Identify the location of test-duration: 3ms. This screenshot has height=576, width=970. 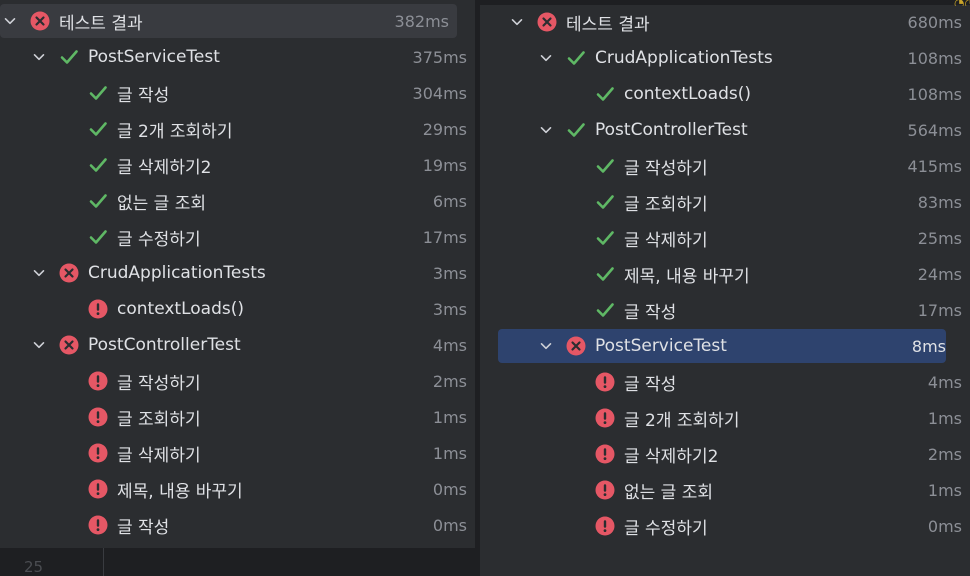
(449, 309).